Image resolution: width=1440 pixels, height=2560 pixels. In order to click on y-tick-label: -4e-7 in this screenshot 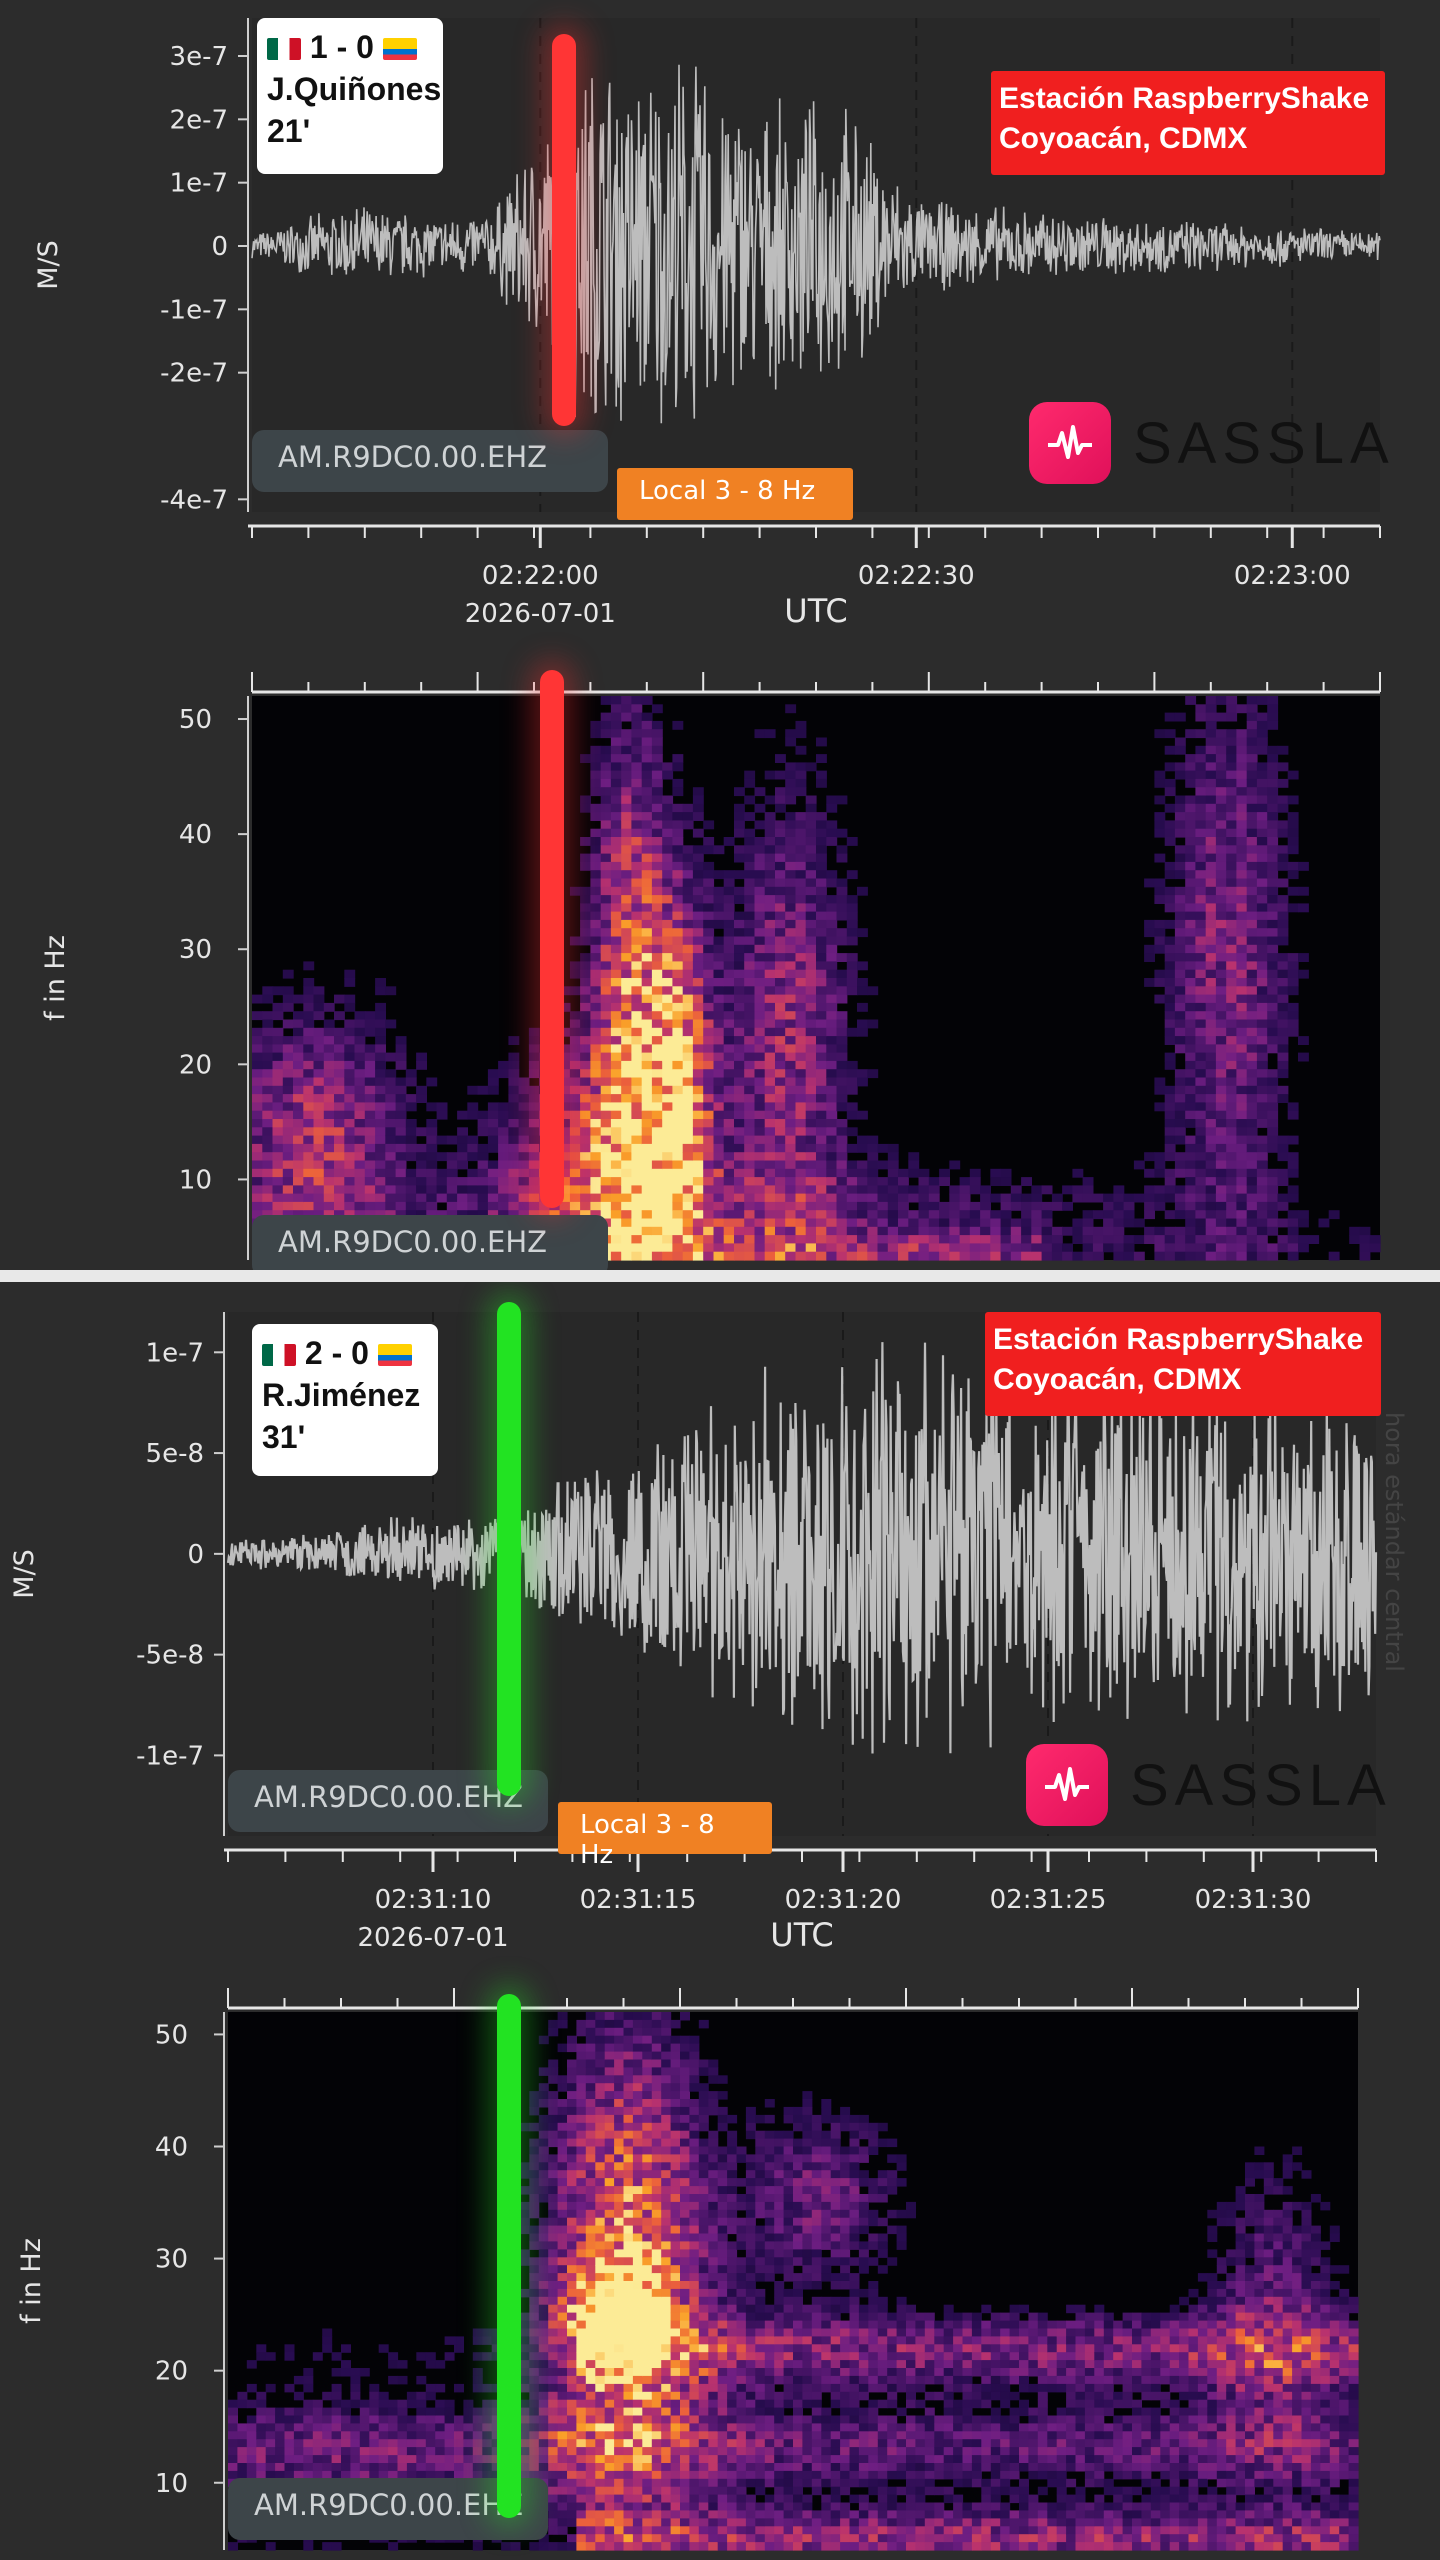, I will do `click(194, 500)`.